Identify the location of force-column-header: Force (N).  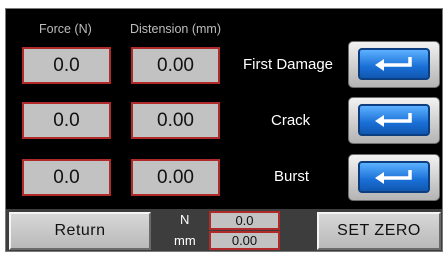
(65, 29).